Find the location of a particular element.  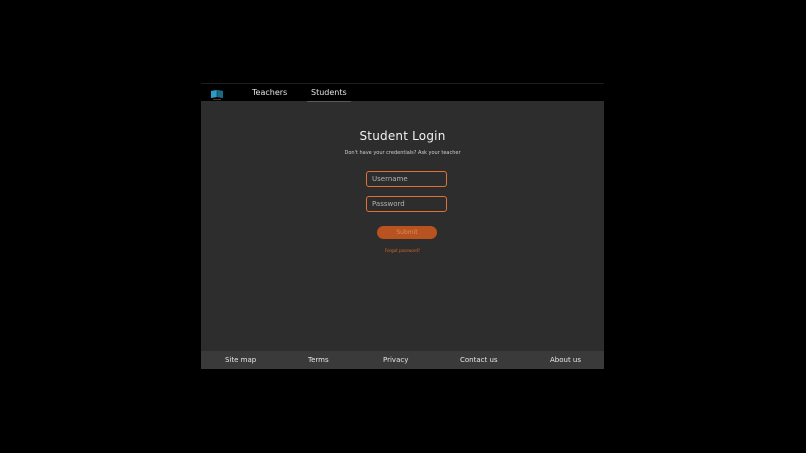

book-logo-icon is located at coordinates (217, 93).